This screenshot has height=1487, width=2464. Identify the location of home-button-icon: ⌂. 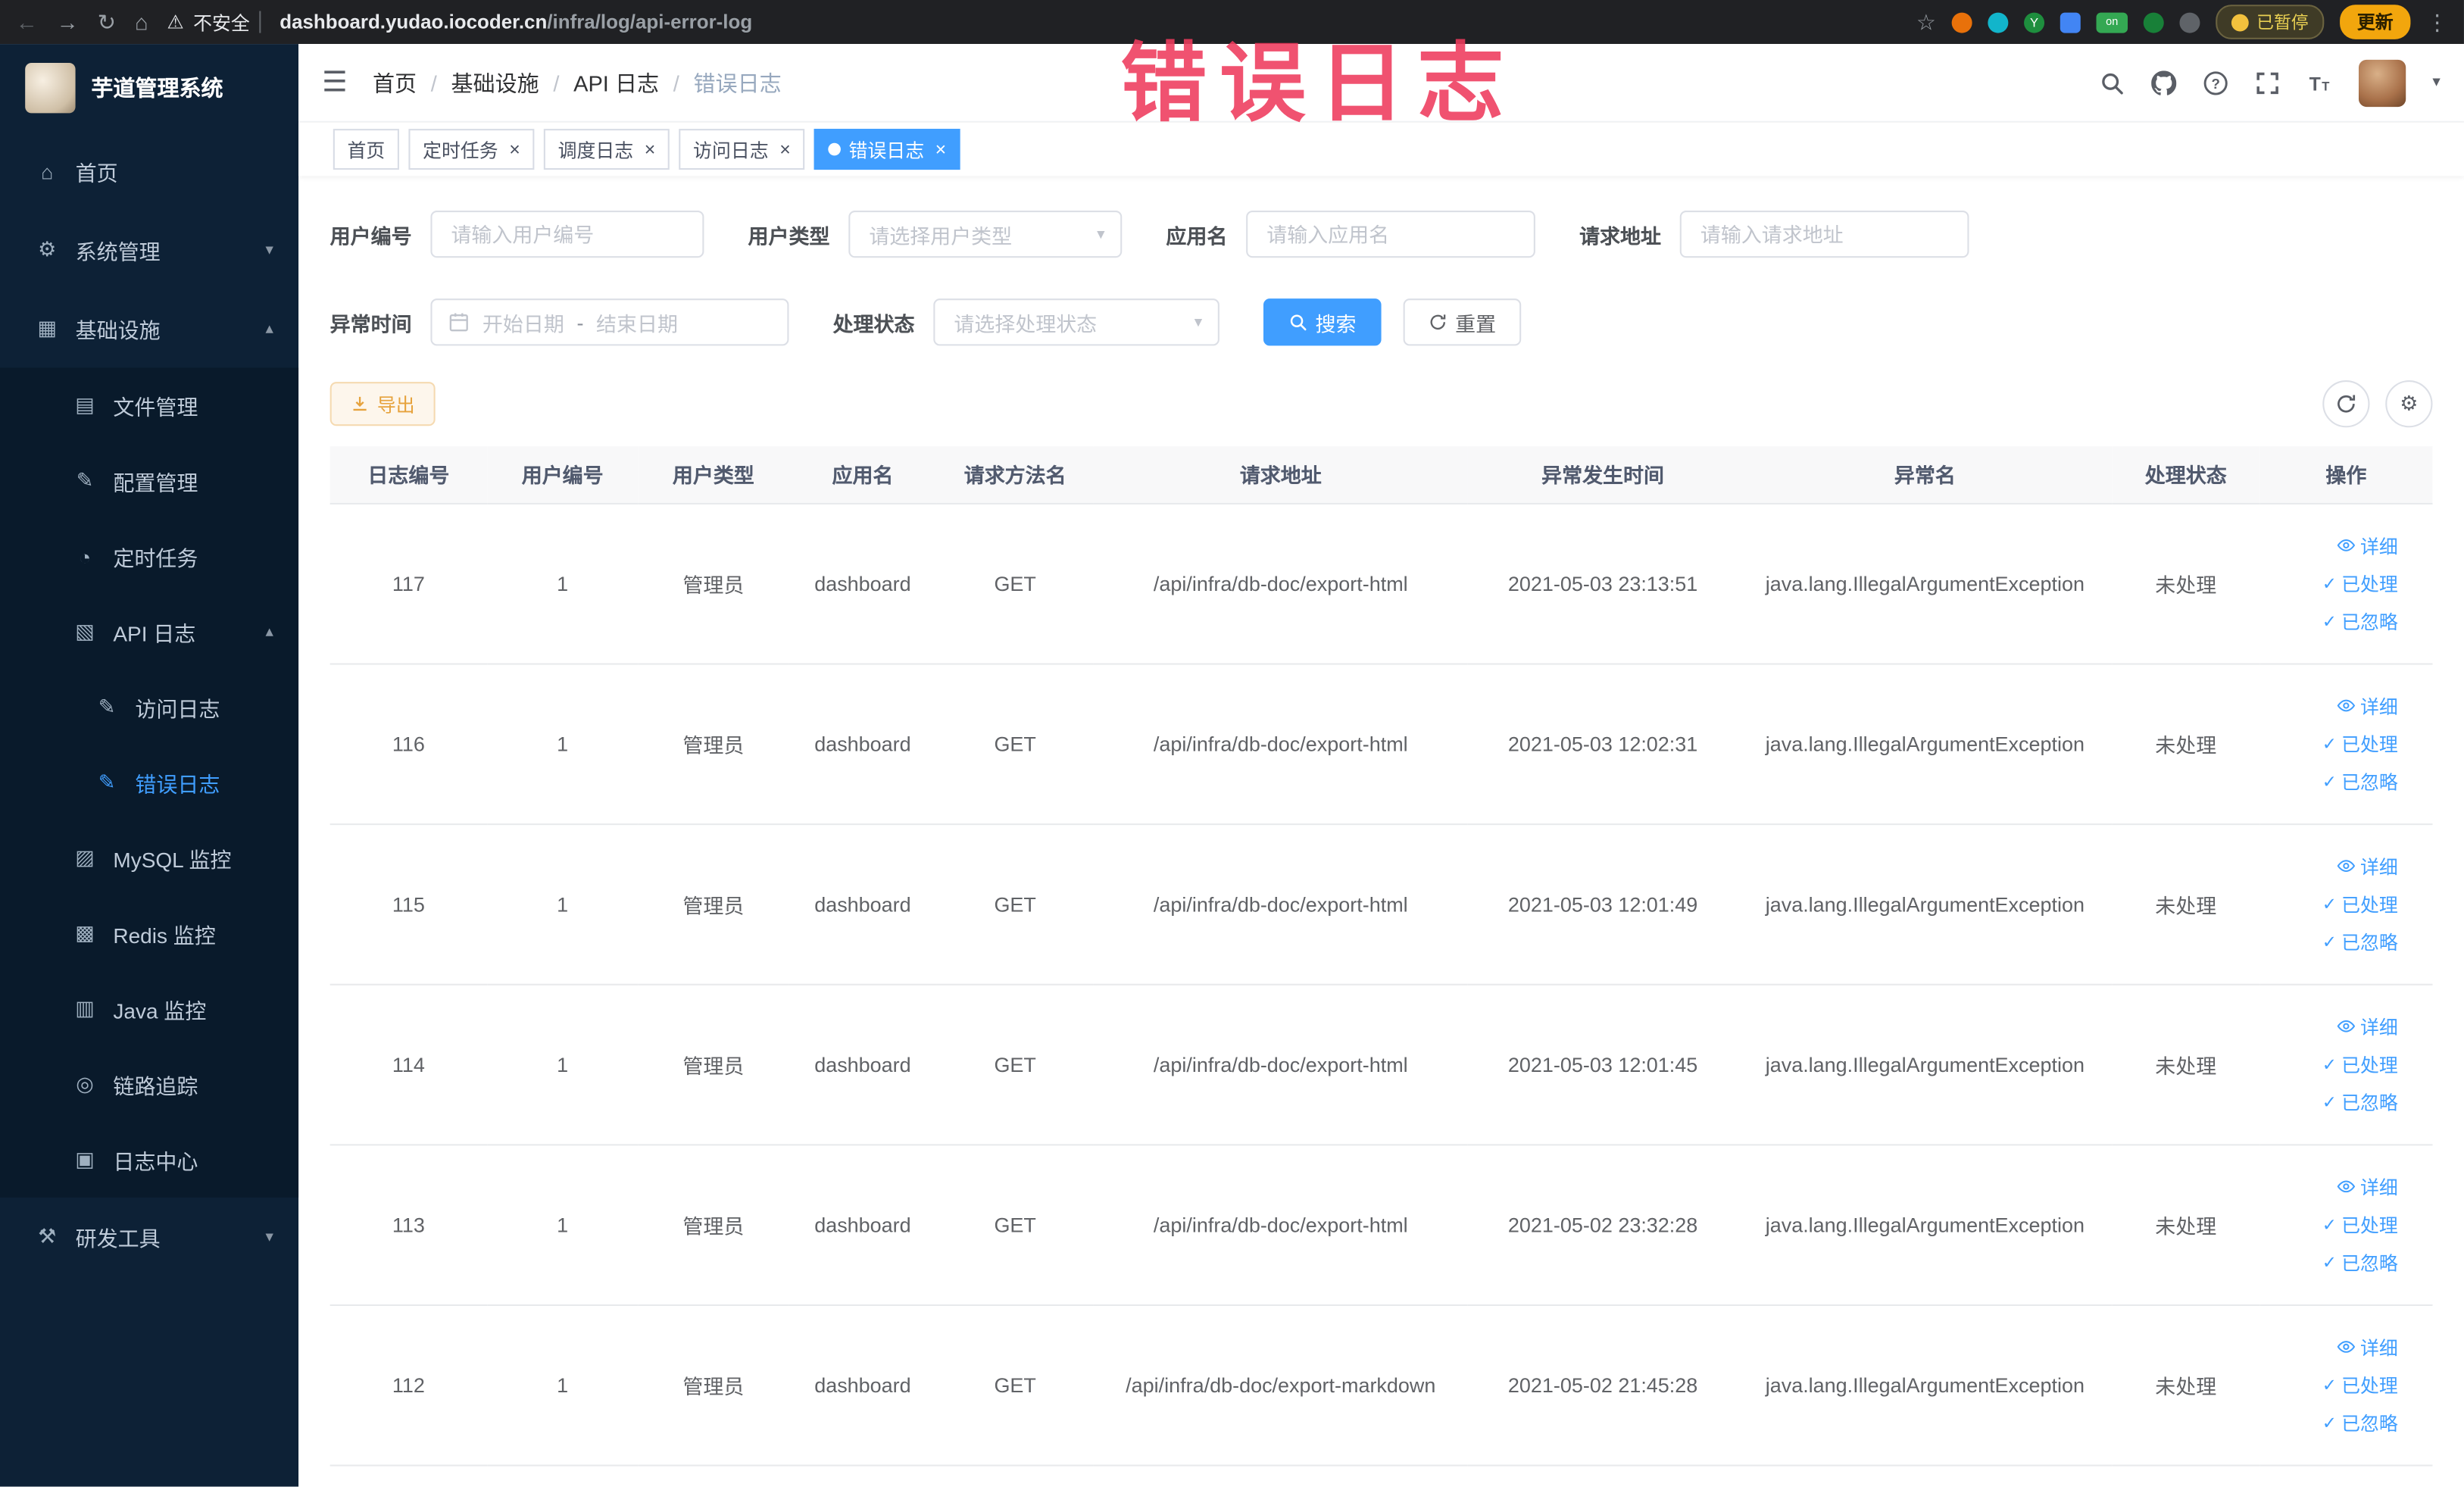
(141, 22).